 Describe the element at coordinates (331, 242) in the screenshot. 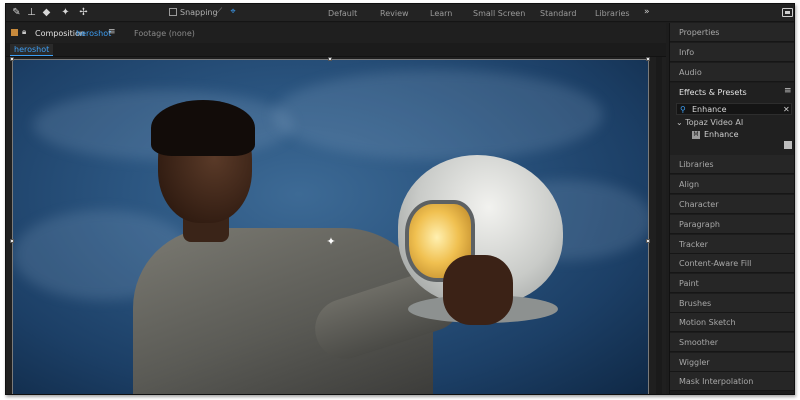

I see `anchor-point-icon: ✦` at that location.